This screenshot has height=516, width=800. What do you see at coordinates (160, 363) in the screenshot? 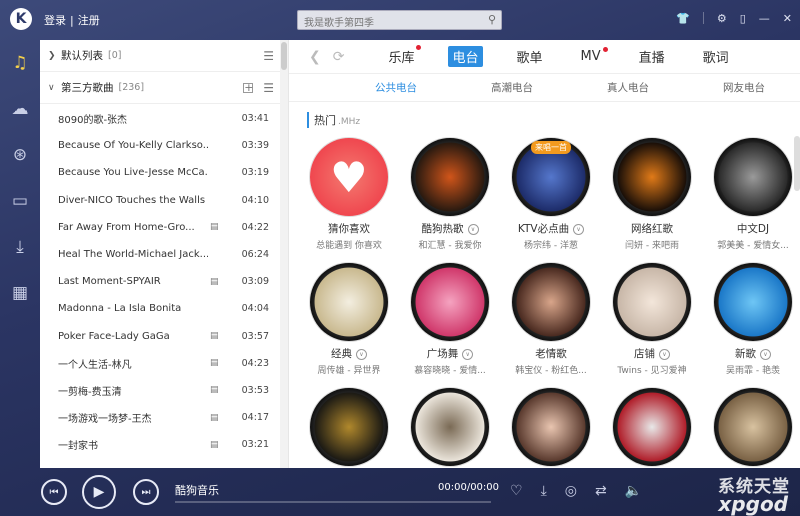
I see `song-row: 一个人生活-林凡 ▤ 04:23` at bounding box center [160, 363].